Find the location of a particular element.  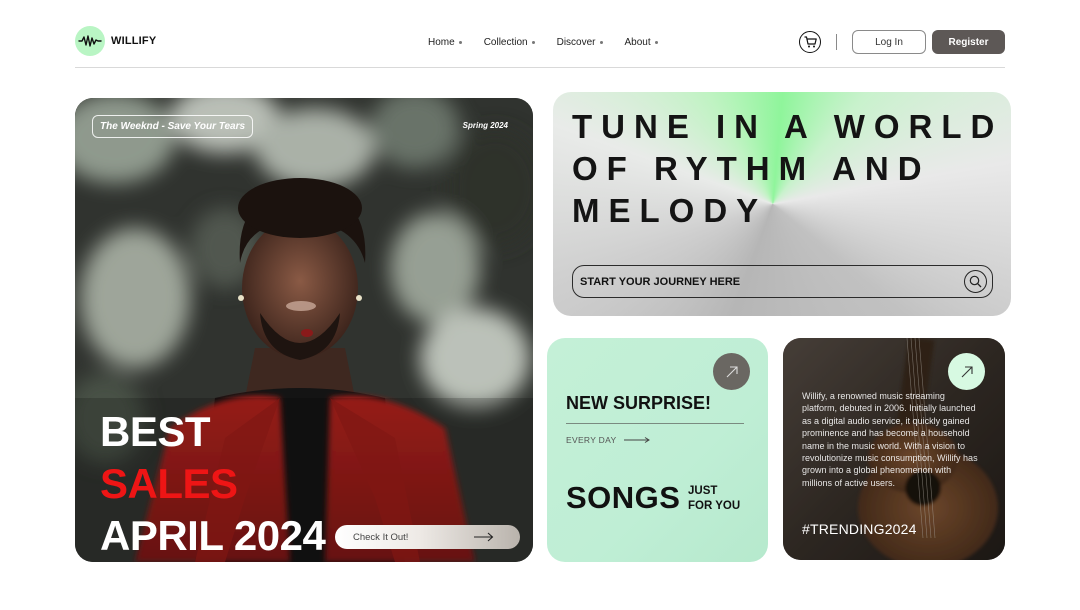

surprise-songs: SONGS is located at coordinates (623, 497).